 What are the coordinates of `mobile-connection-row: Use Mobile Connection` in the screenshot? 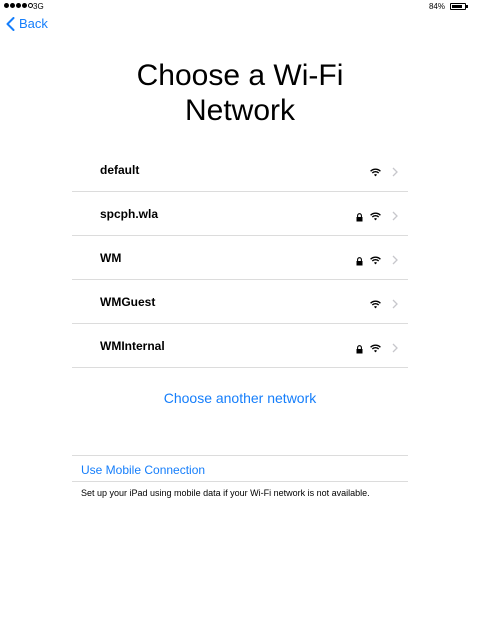 It's located at (240, 468).